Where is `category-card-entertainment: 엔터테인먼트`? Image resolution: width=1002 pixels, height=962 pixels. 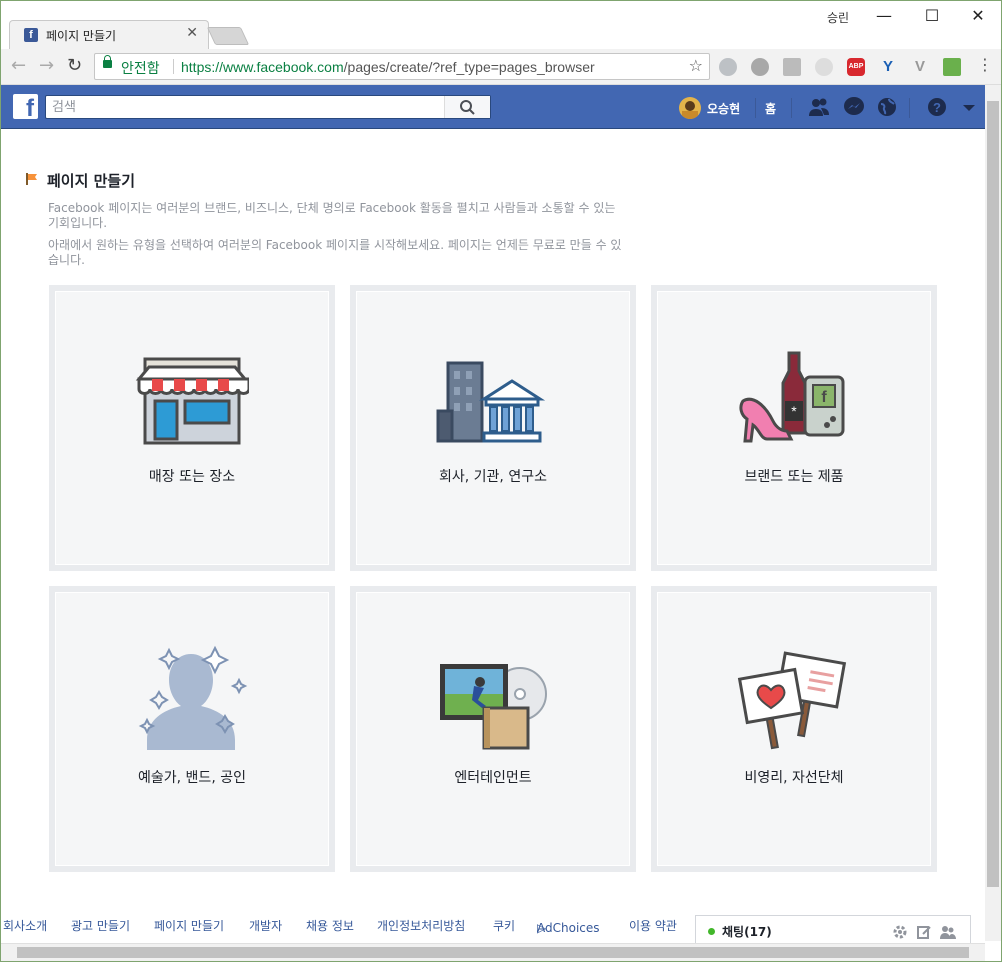 category-card-entertainment: 엔터테인먼트 is located at coordinates (493, 729).